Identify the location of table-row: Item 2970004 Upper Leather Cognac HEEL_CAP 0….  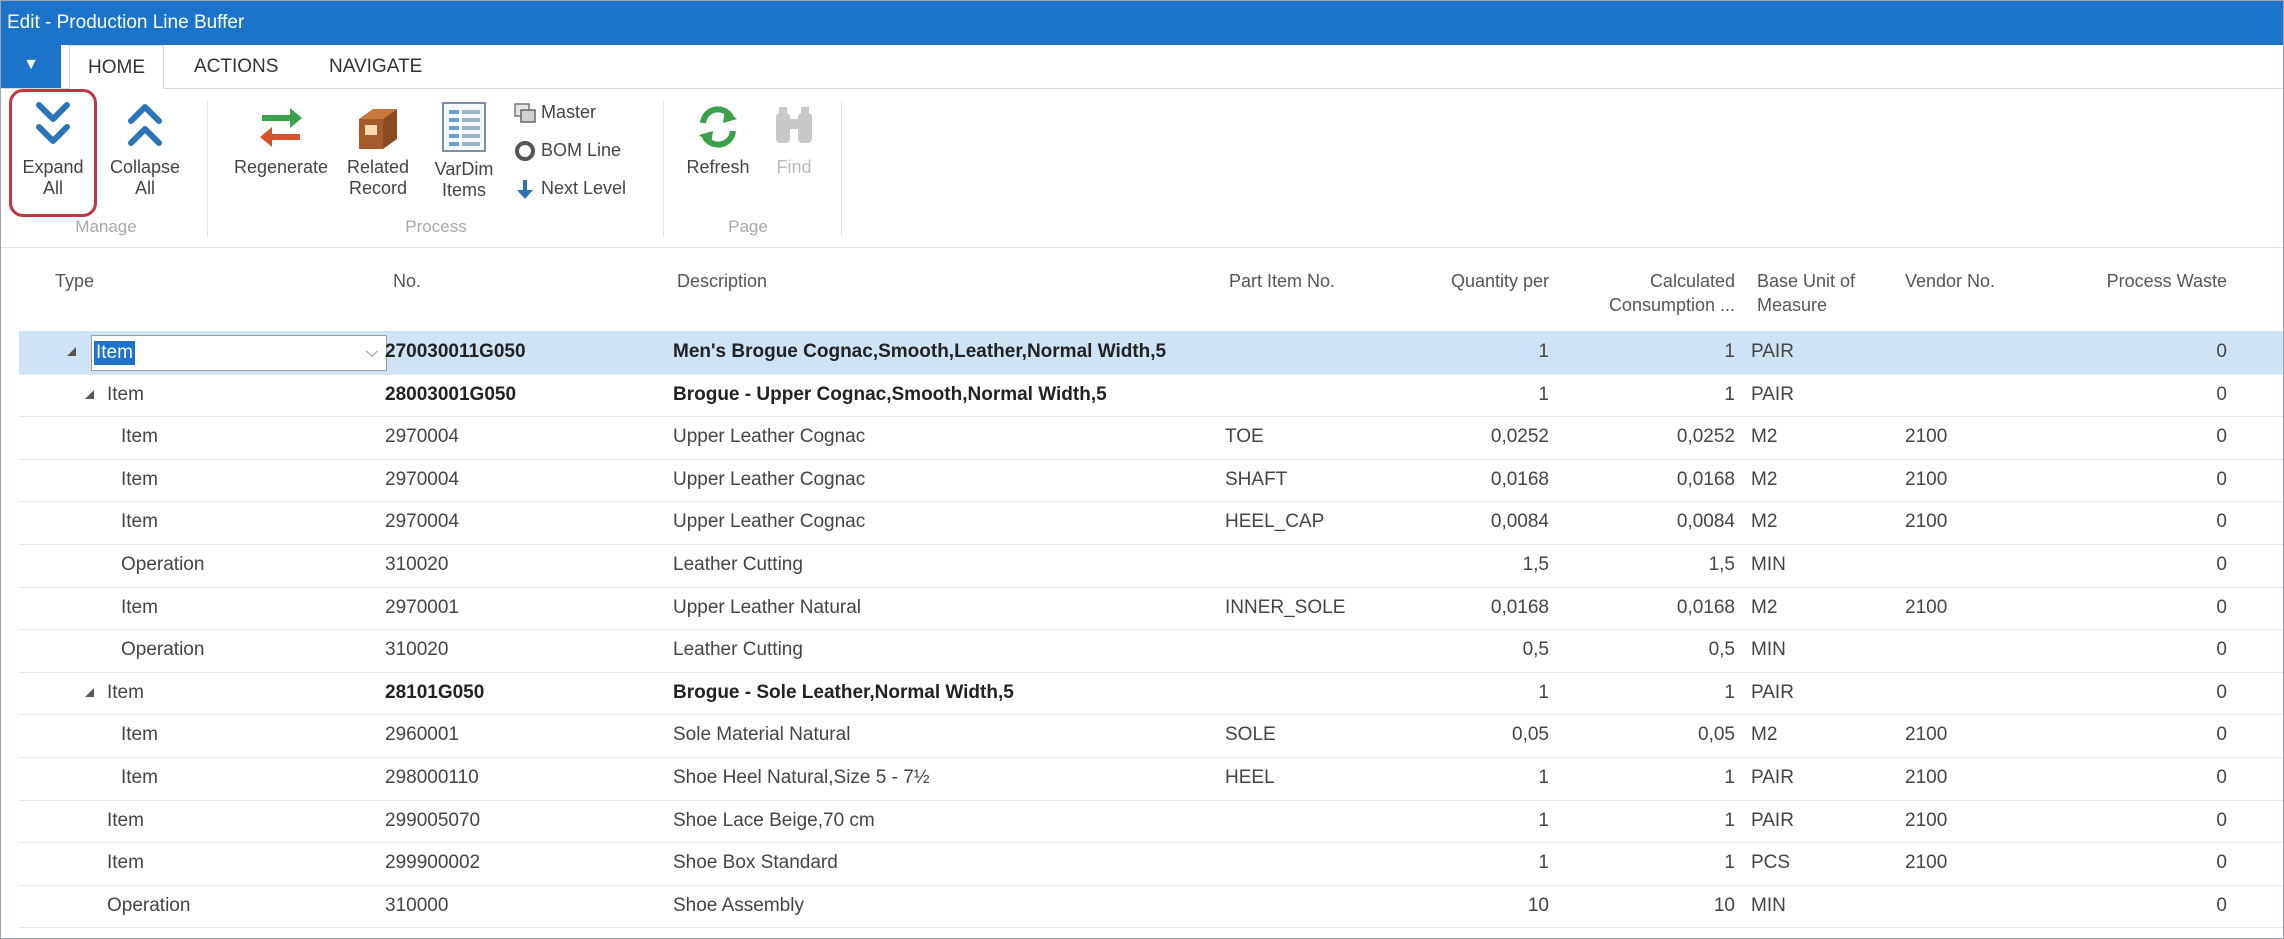
(1151, 523).